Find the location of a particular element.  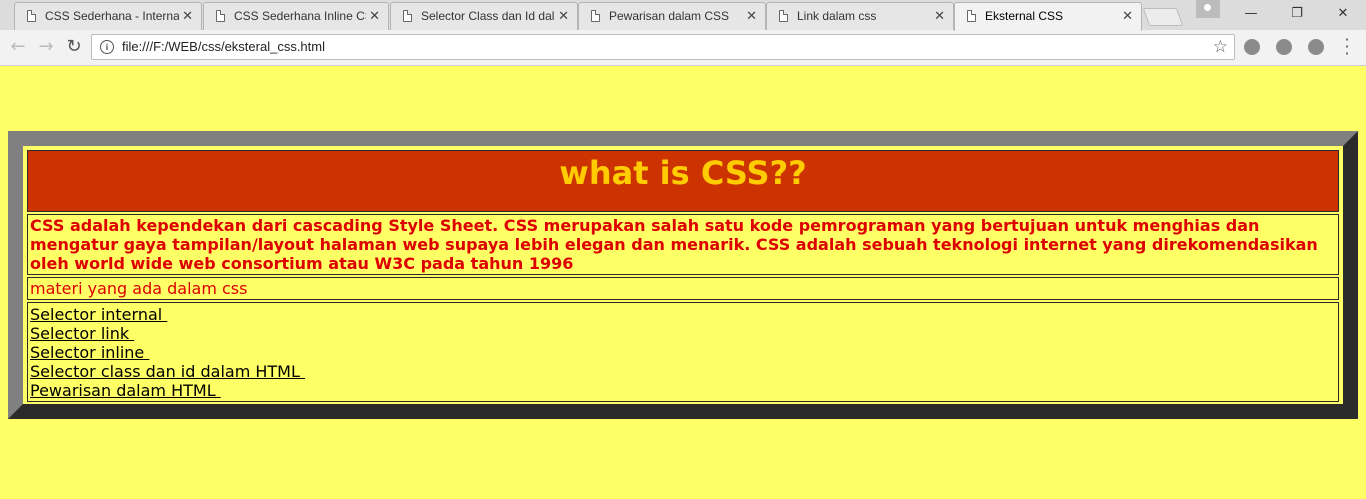

drive-icon is located at coordinates (1316, 47).